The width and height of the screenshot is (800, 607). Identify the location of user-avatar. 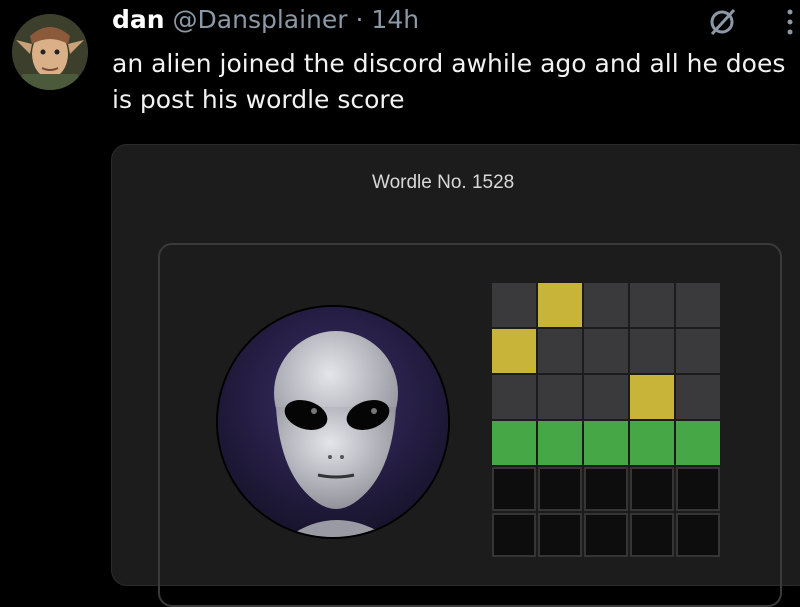
(50, 52).